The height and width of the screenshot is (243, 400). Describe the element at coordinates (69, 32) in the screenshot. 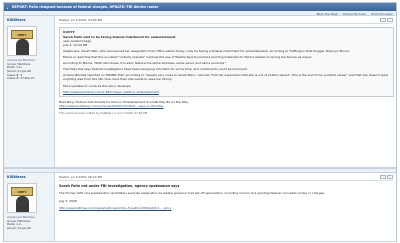

I see `quote-label: QUOTE` at that location.